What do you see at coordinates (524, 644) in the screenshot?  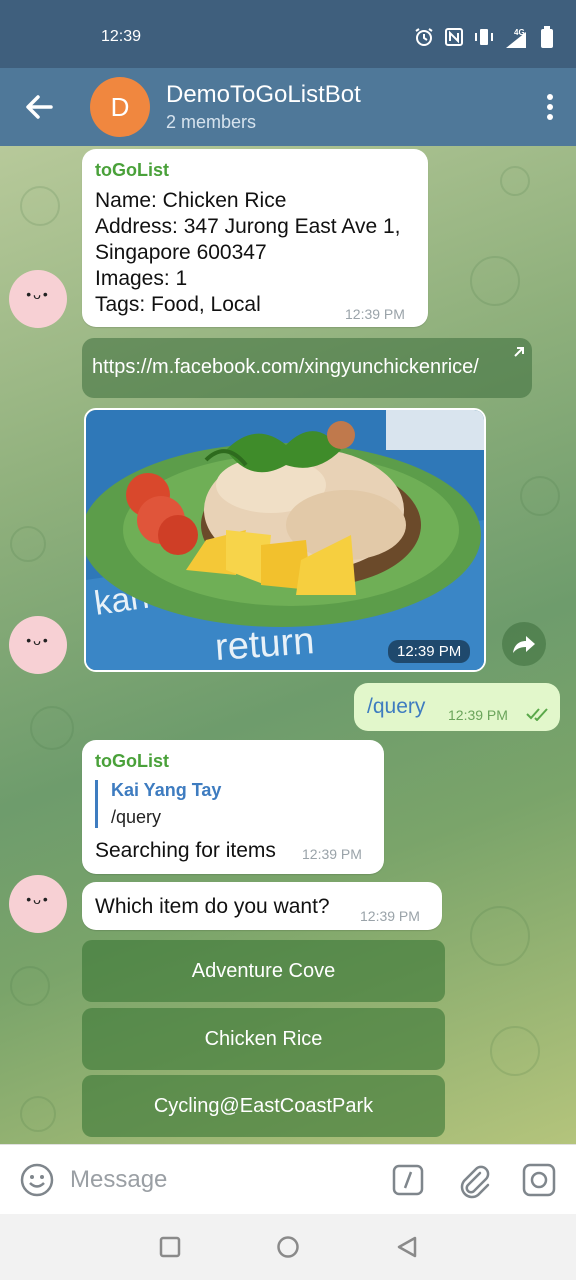 I see `share-icon` at bounding box center [524, 644].